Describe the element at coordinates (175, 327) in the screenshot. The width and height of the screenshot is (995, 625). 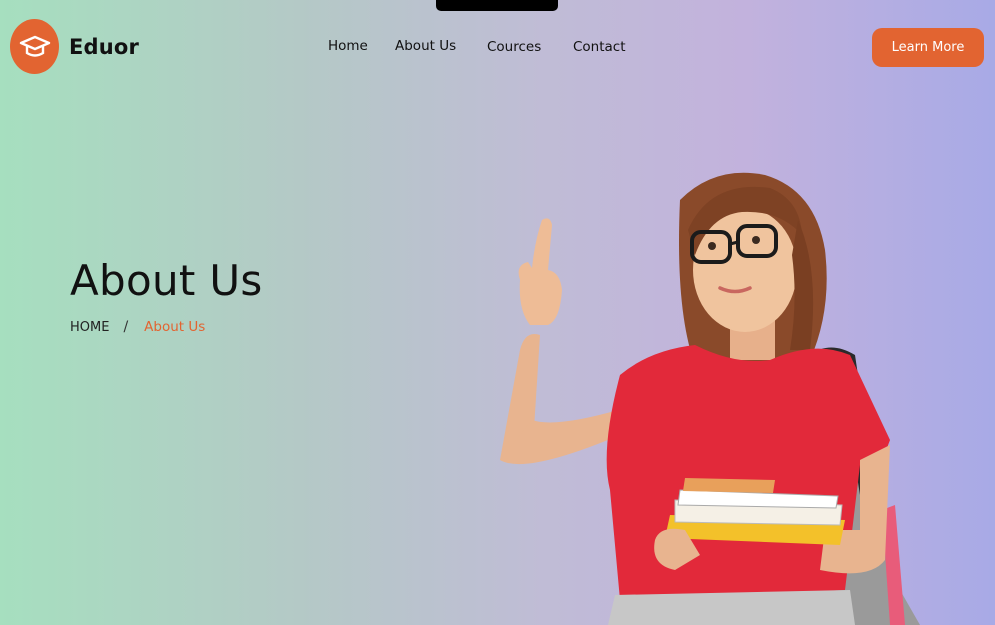
I see `breadcrumb-current: About Us` at that location.